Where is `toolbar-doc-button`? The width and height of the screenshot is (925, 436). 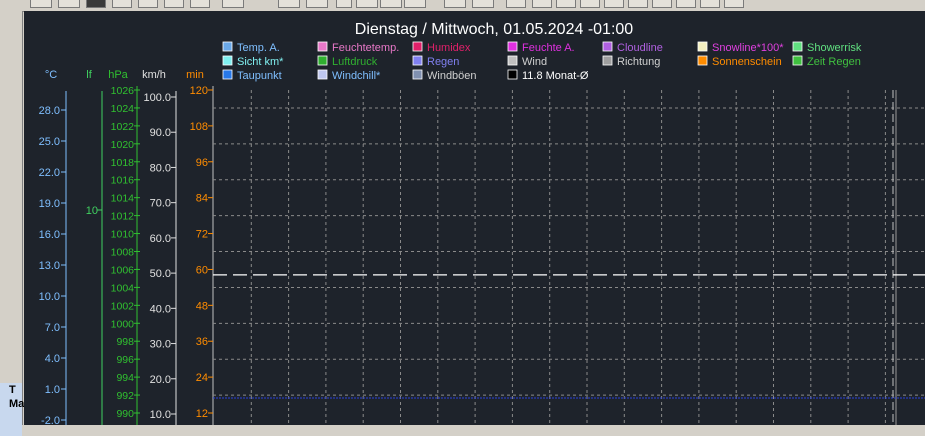 toolbar-doc-button is located at coordinates (200, 4).